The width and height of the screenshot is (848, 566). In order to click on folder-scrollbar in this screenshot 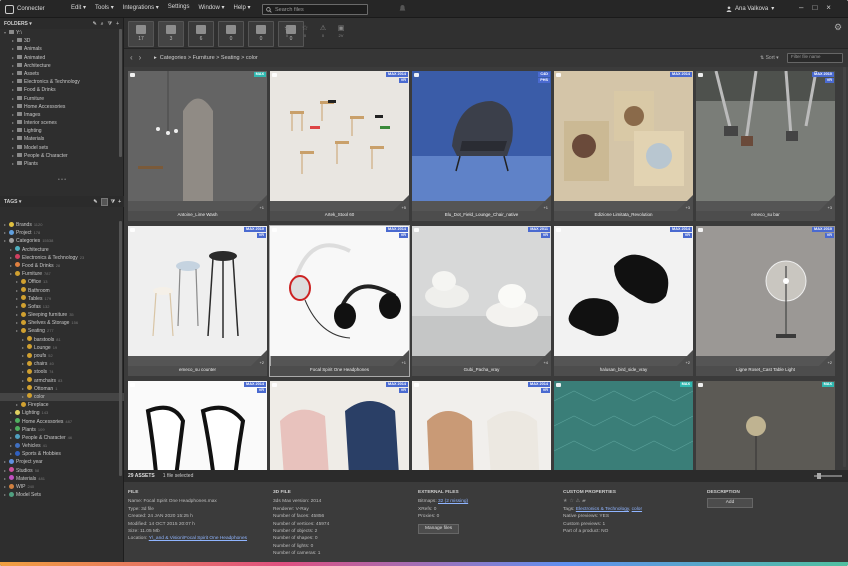, I will do `click(120, 93)`.